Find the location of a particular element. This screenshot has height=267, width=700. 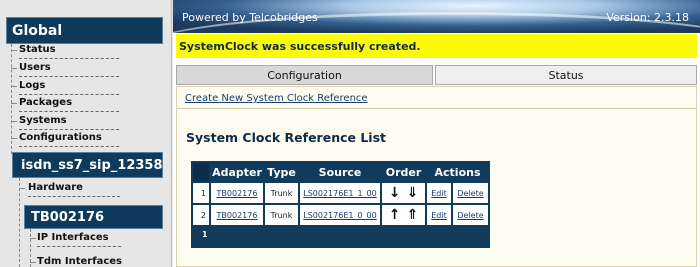

tree-line is located at coordinates (19, 222).